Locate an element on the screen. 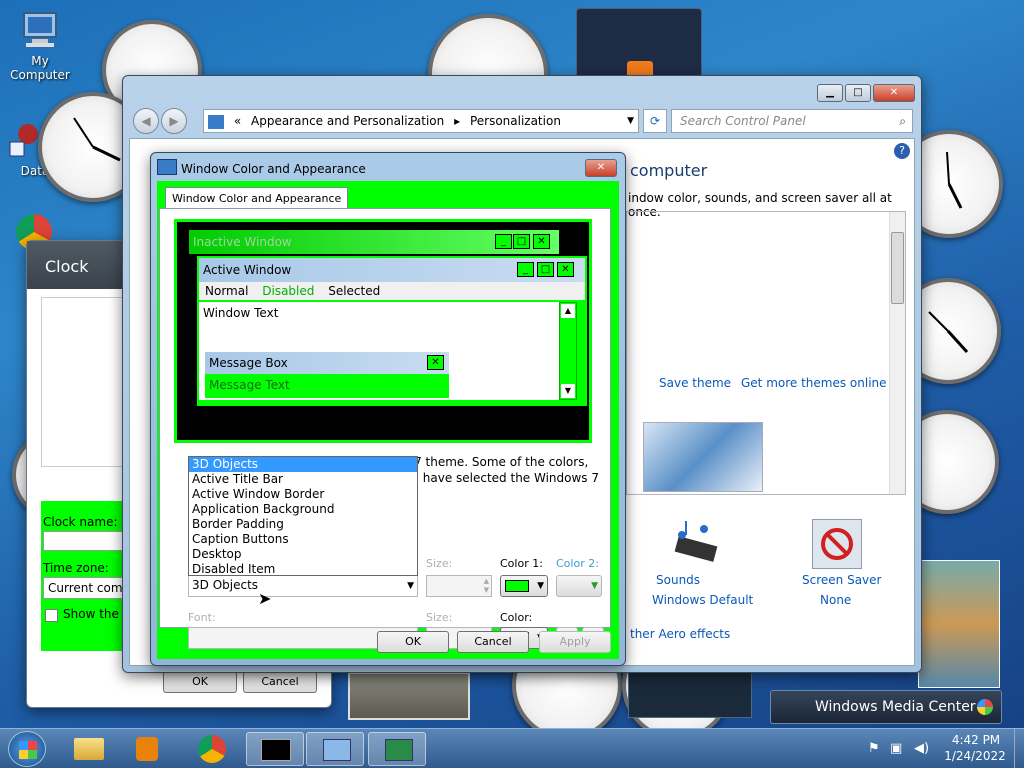  item-size-spinner: ▲ ▼ is located at coordinates (459, 586).